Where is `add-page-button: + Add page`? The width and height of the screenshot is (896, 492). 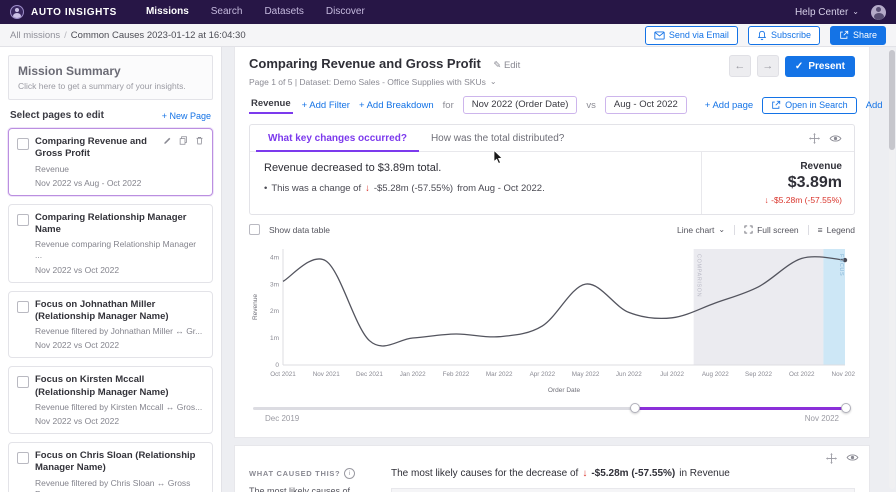 add-page-button: + Add page is located at coordinates (729, 105).